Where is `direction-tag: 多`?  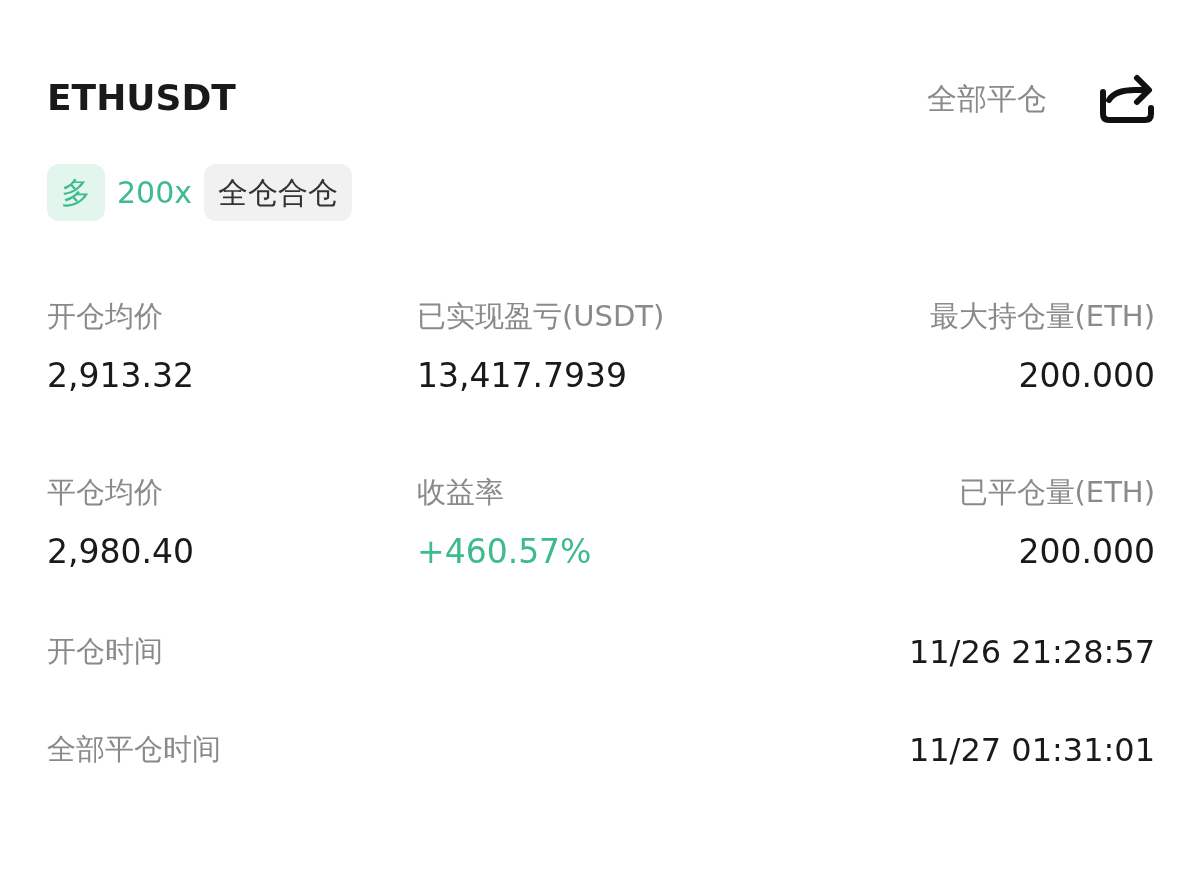
direction-tag: 多 is located at coordinates (76, 192).